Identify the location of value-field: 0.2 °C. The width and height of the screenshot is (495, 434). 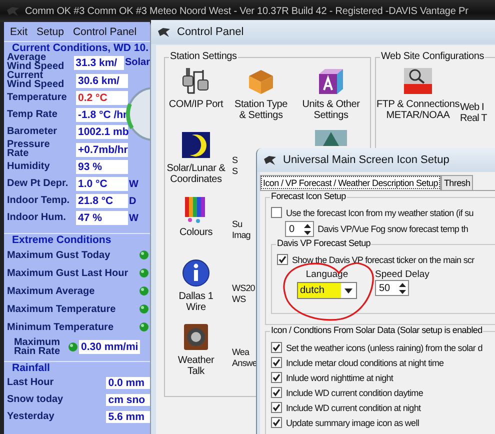
(102, 98).